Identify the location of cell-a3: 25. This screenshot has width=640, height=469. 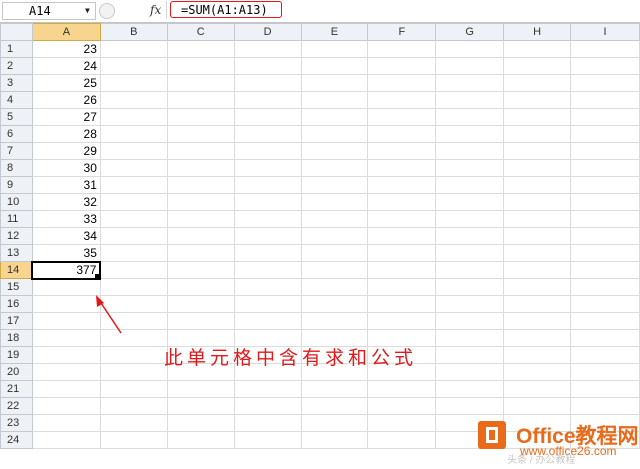
(66, 83).